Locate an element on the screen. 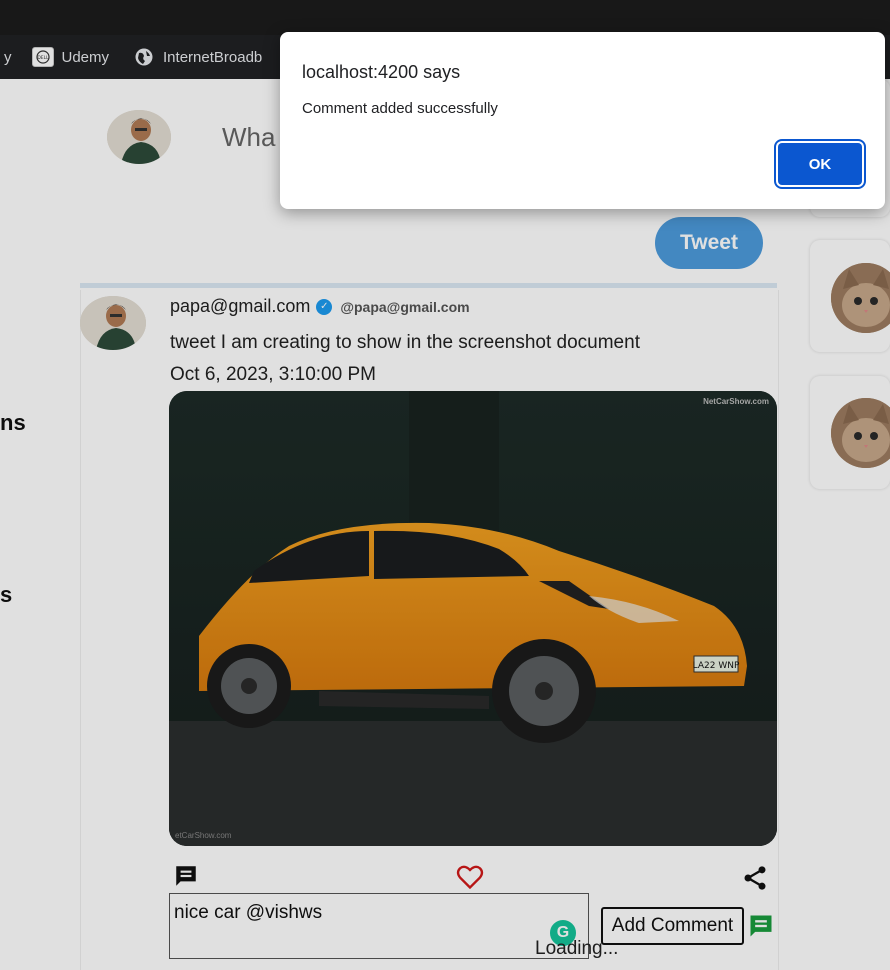 The width and height of the screenshot is (890, 970). bookmark-internetbroadband: InternetBroadb is located at coordinates (197, 57).